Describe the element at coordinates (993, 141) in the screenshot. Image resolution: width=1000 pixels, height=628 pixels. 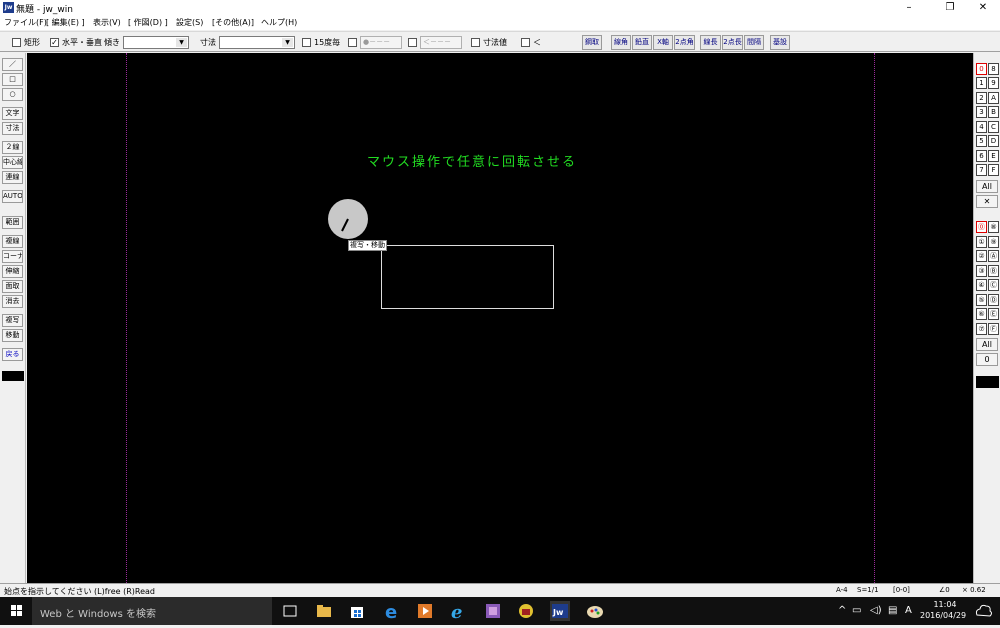
I see `layer-d: D` at that location.